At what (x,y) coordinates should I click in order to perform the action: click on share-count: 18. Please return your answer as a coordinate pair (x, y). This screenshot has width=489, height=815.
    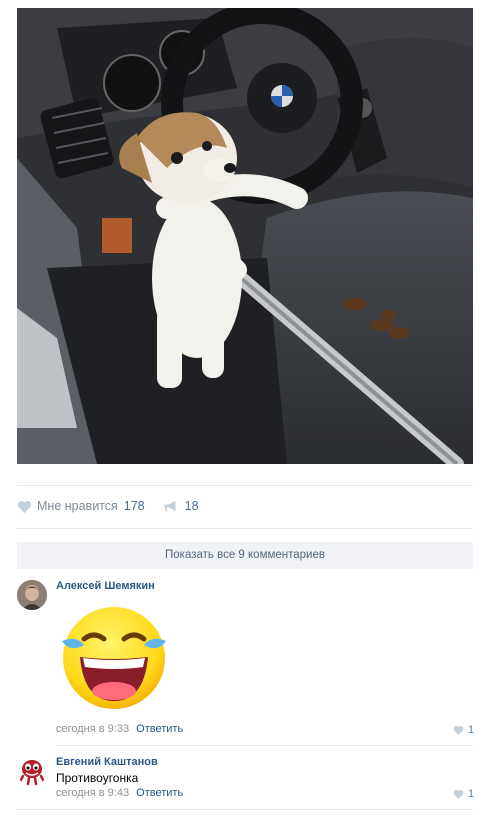
    Looking at the image, I should click on (191, 506).